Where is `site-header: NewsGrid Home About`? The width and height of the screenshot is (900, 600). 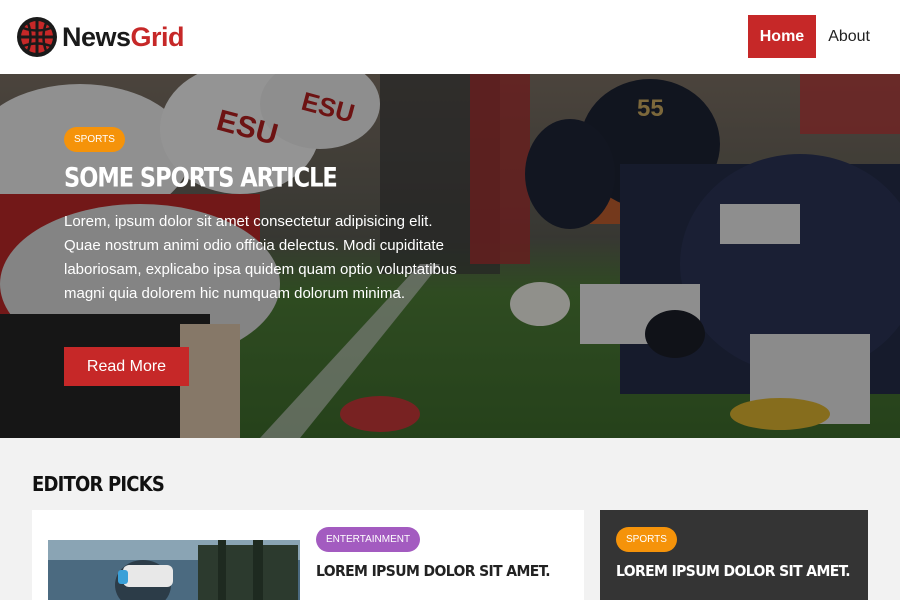
site-header: NewsGrid Home About is located at coordinates (450, 37).